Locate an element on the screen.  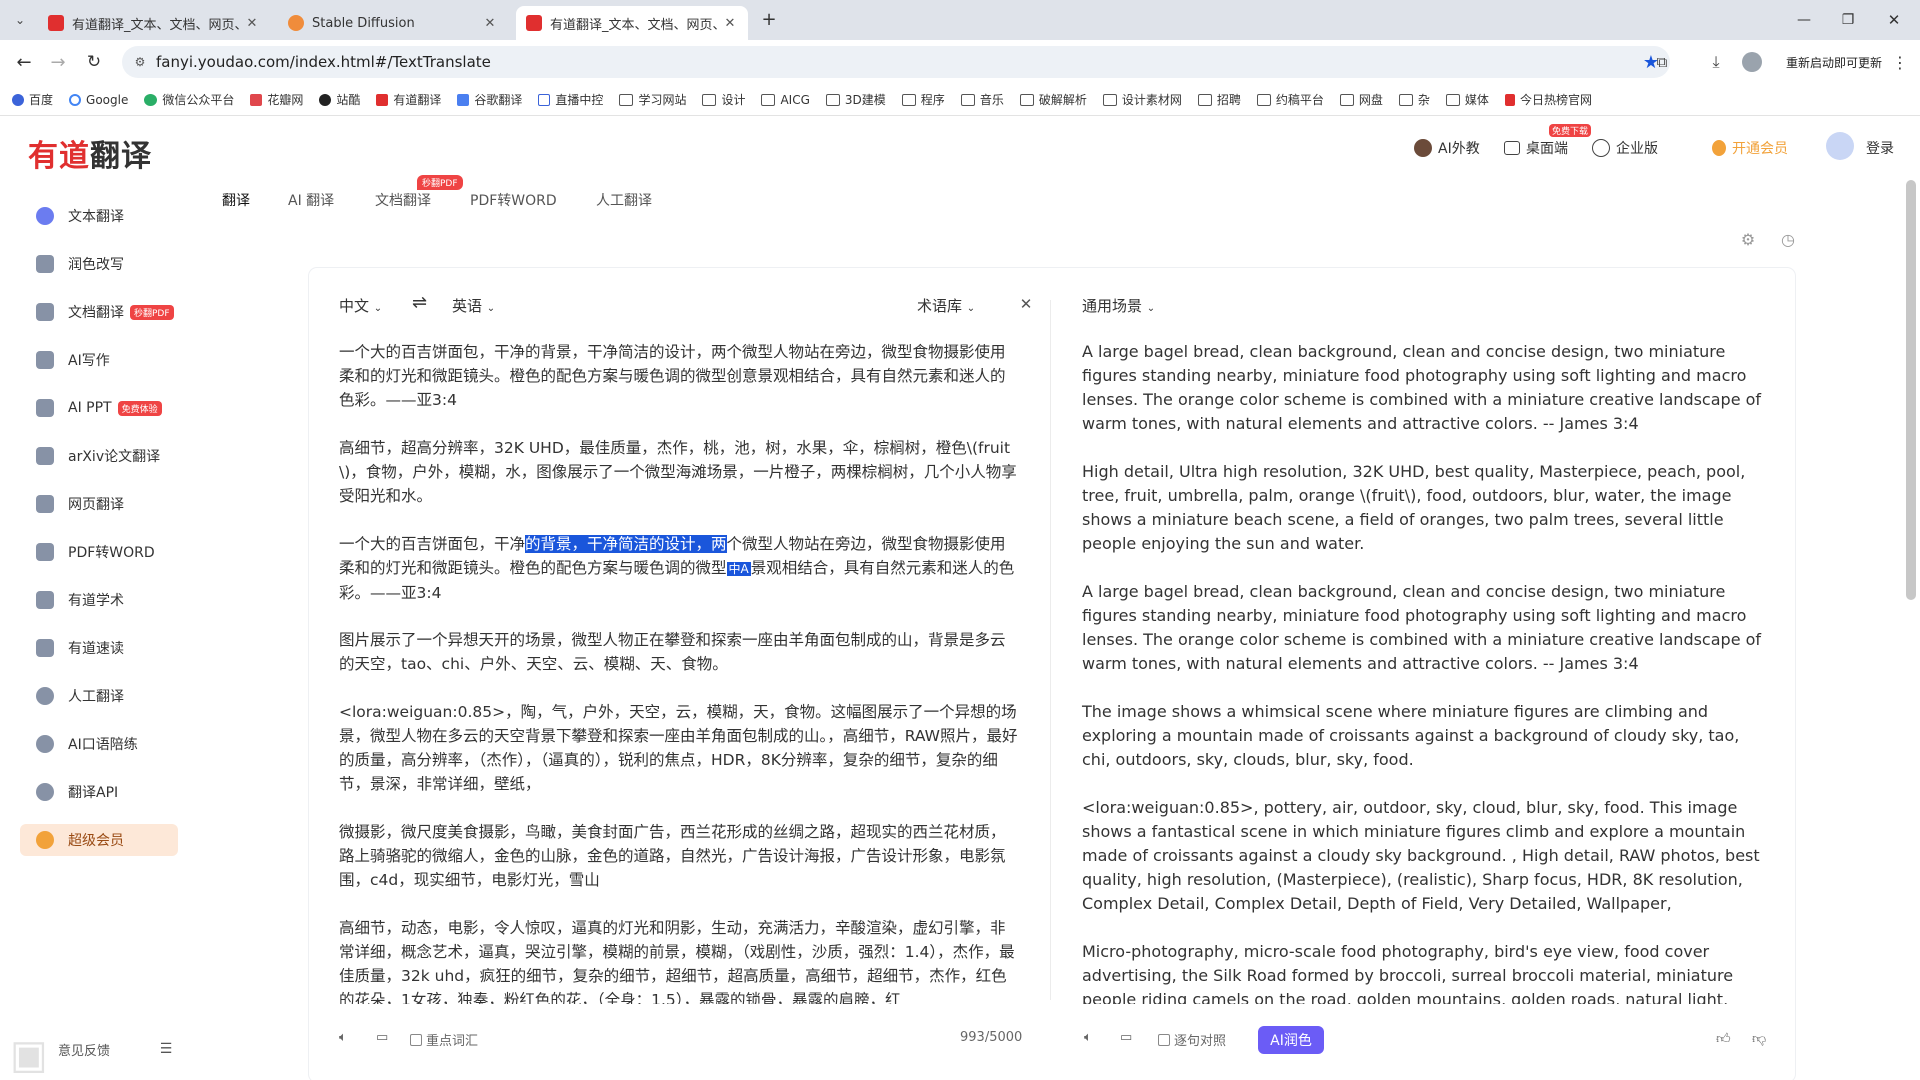
sidebar-item-vip: 超级会员 is located at coordinates (99, 840).